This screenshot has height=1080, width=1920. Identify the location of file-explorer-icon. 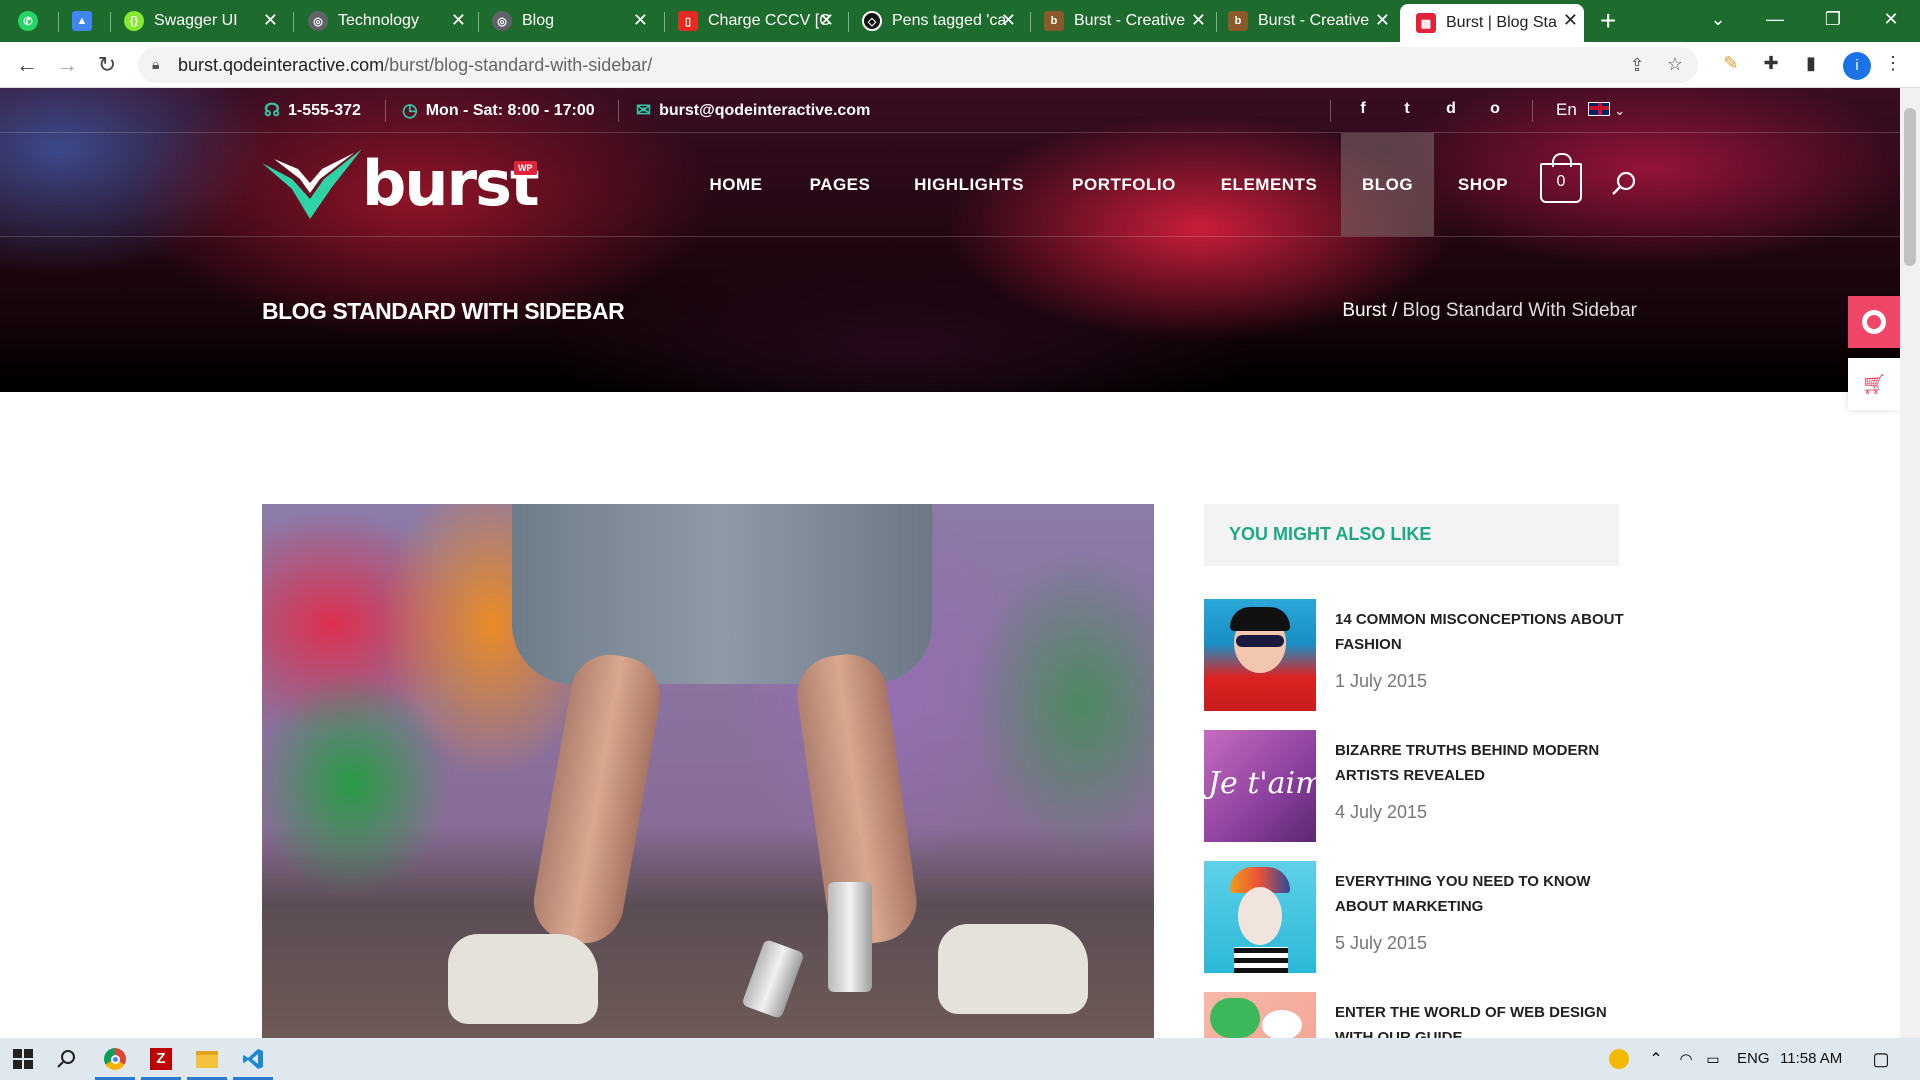
(207, 1059).